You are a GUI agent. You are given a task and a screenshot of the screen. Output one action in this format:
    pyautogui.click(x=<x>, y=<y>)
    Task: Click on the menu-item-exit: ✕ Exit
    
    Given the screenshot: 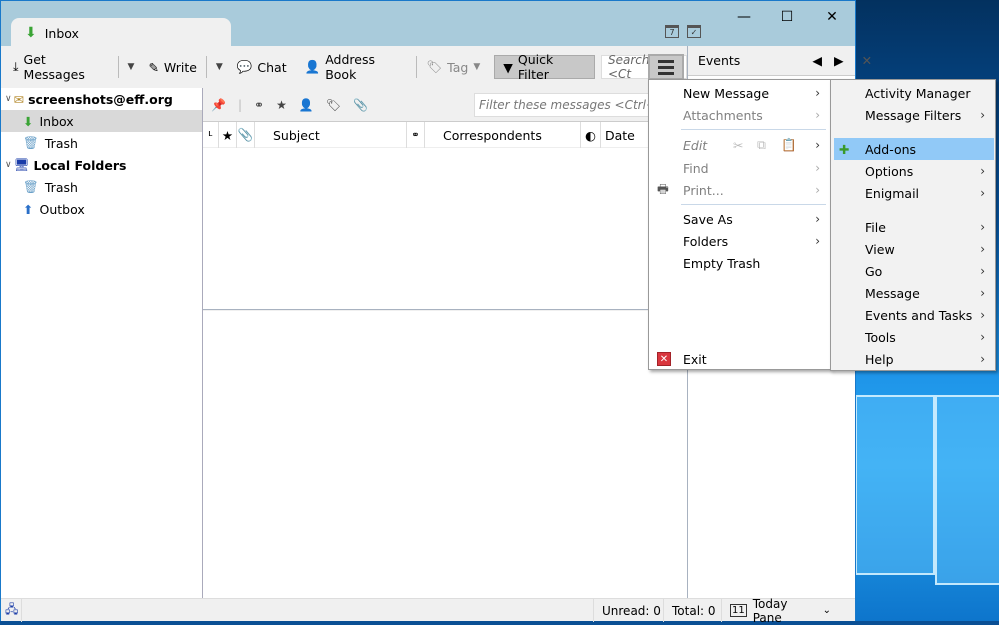 What is the action you would take?
    pyautogui.click(x=739, y=359)
    